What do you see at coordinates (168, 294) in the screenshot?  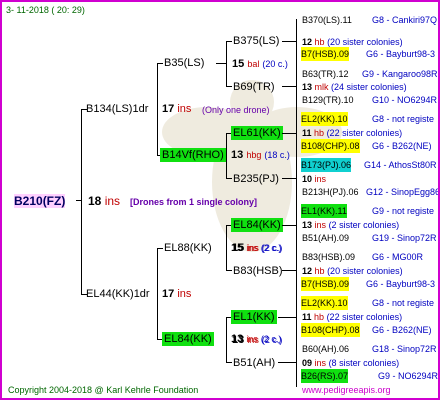 I see `gen1-lower-ins-num: 17` at bounding box center [168, 294].